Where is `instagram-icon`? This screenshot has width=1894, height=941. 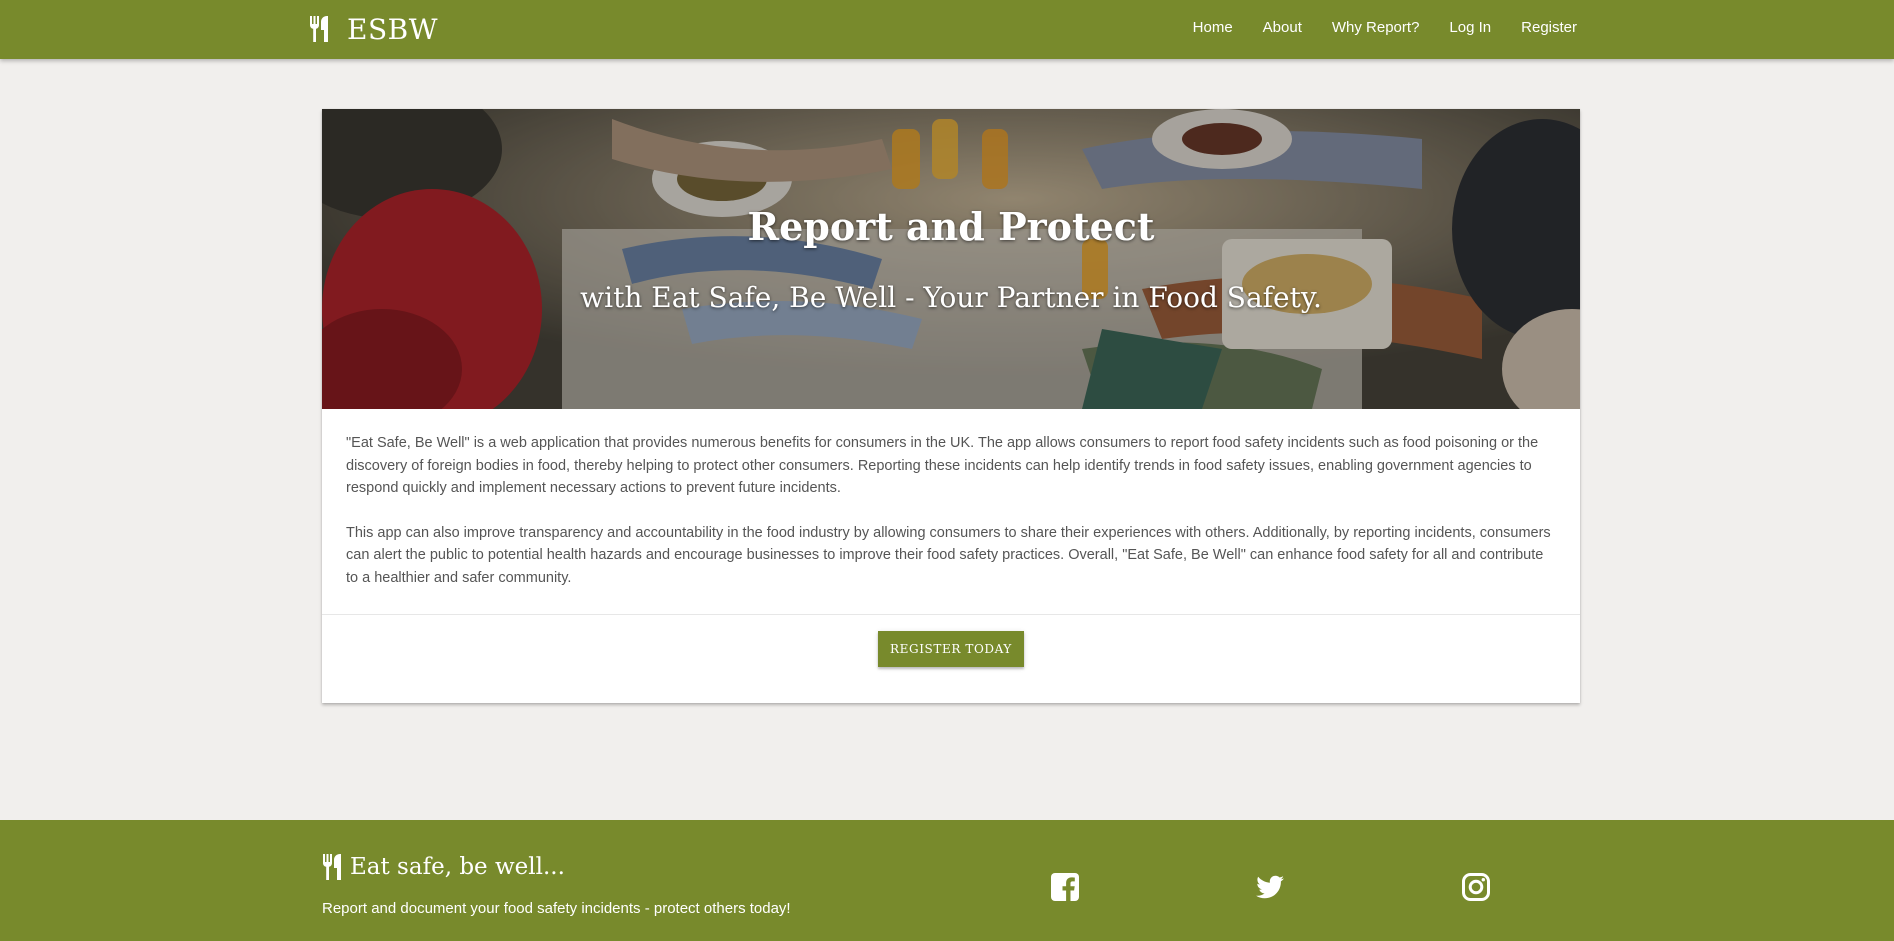
instagram-icon is located at coordinates (1476, 887).